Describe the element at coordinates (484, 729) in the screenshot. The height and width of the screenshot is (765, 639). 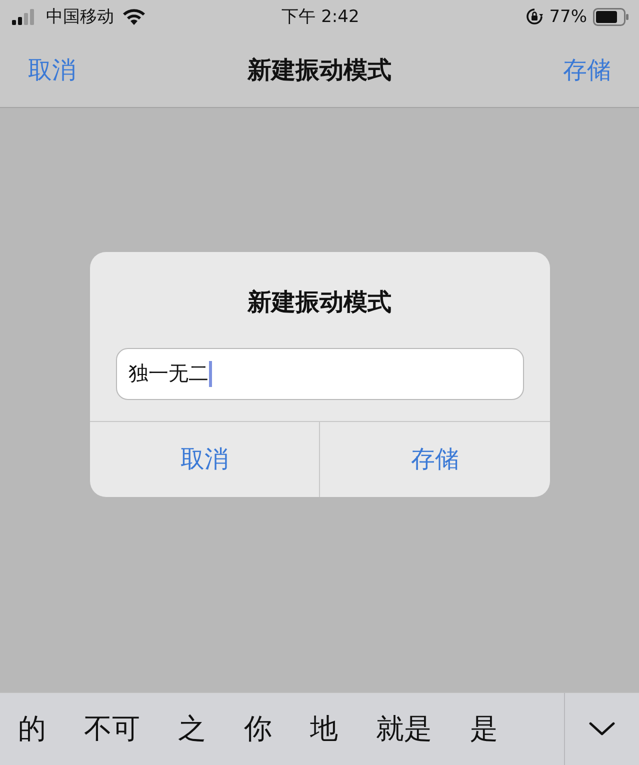
I see `candidate-word: 是` at that location.